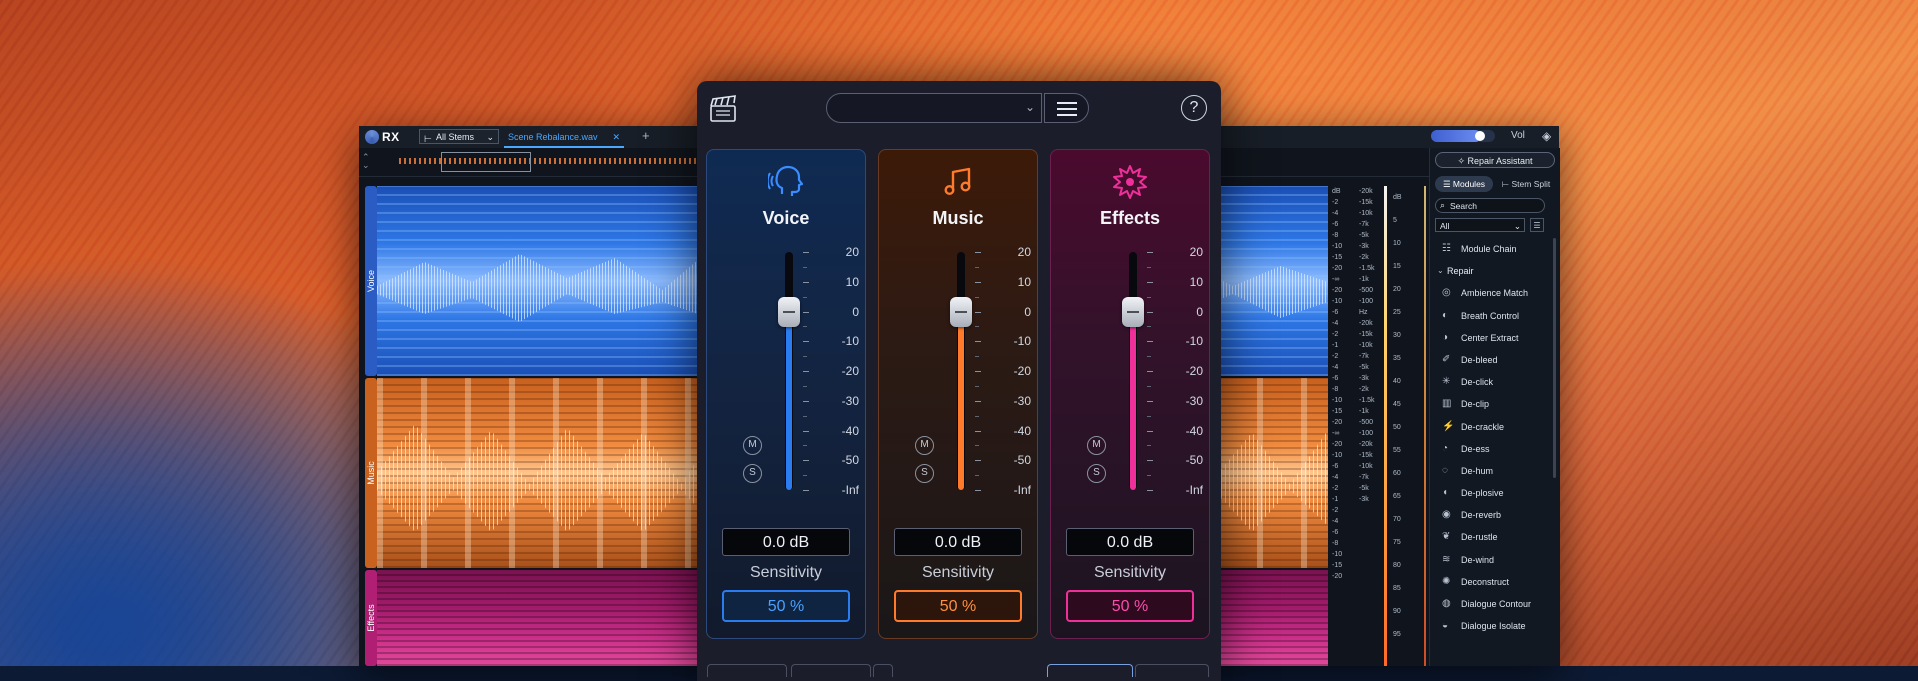  What do you see at coordinates (1495, 360) in the screenshot?
I see `module-item-de-bleed: ✐ De-bleed` at bounding box center [1495, 360].